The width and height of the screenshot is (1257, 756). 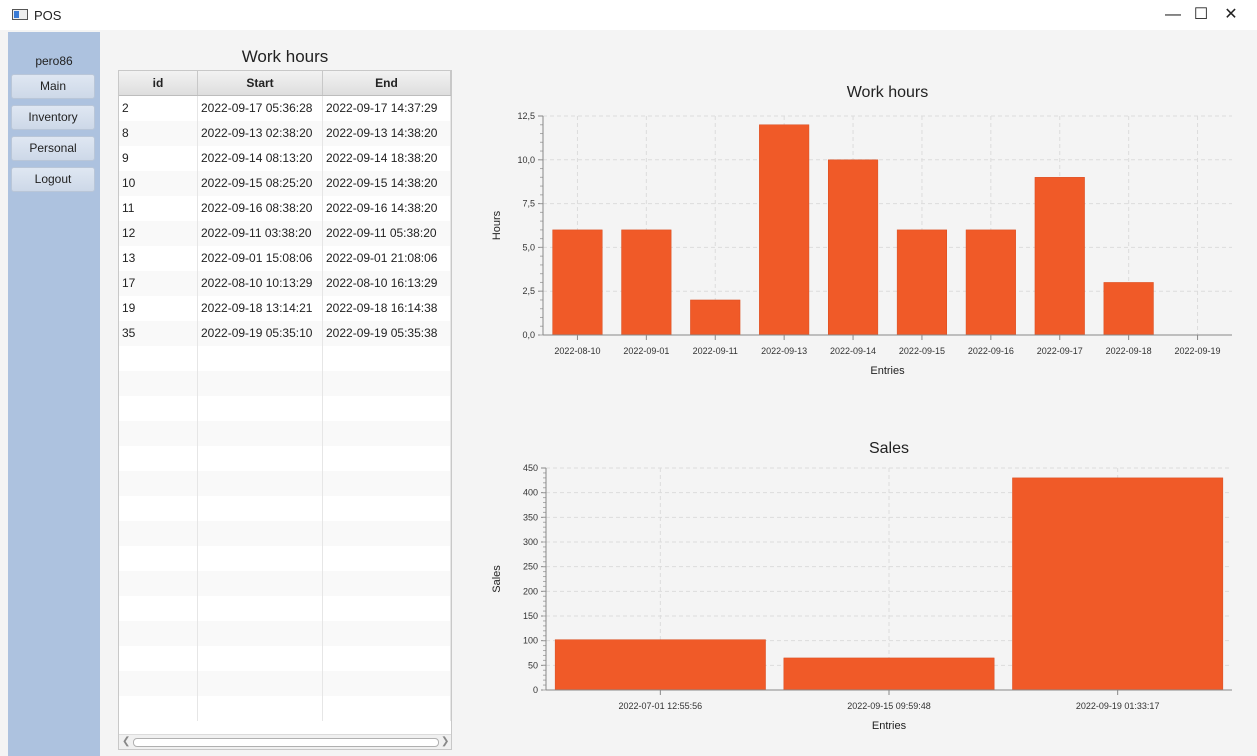 I want to click on cell-start: 2022-09-18 13:14:21, so click(x=260, y=308).